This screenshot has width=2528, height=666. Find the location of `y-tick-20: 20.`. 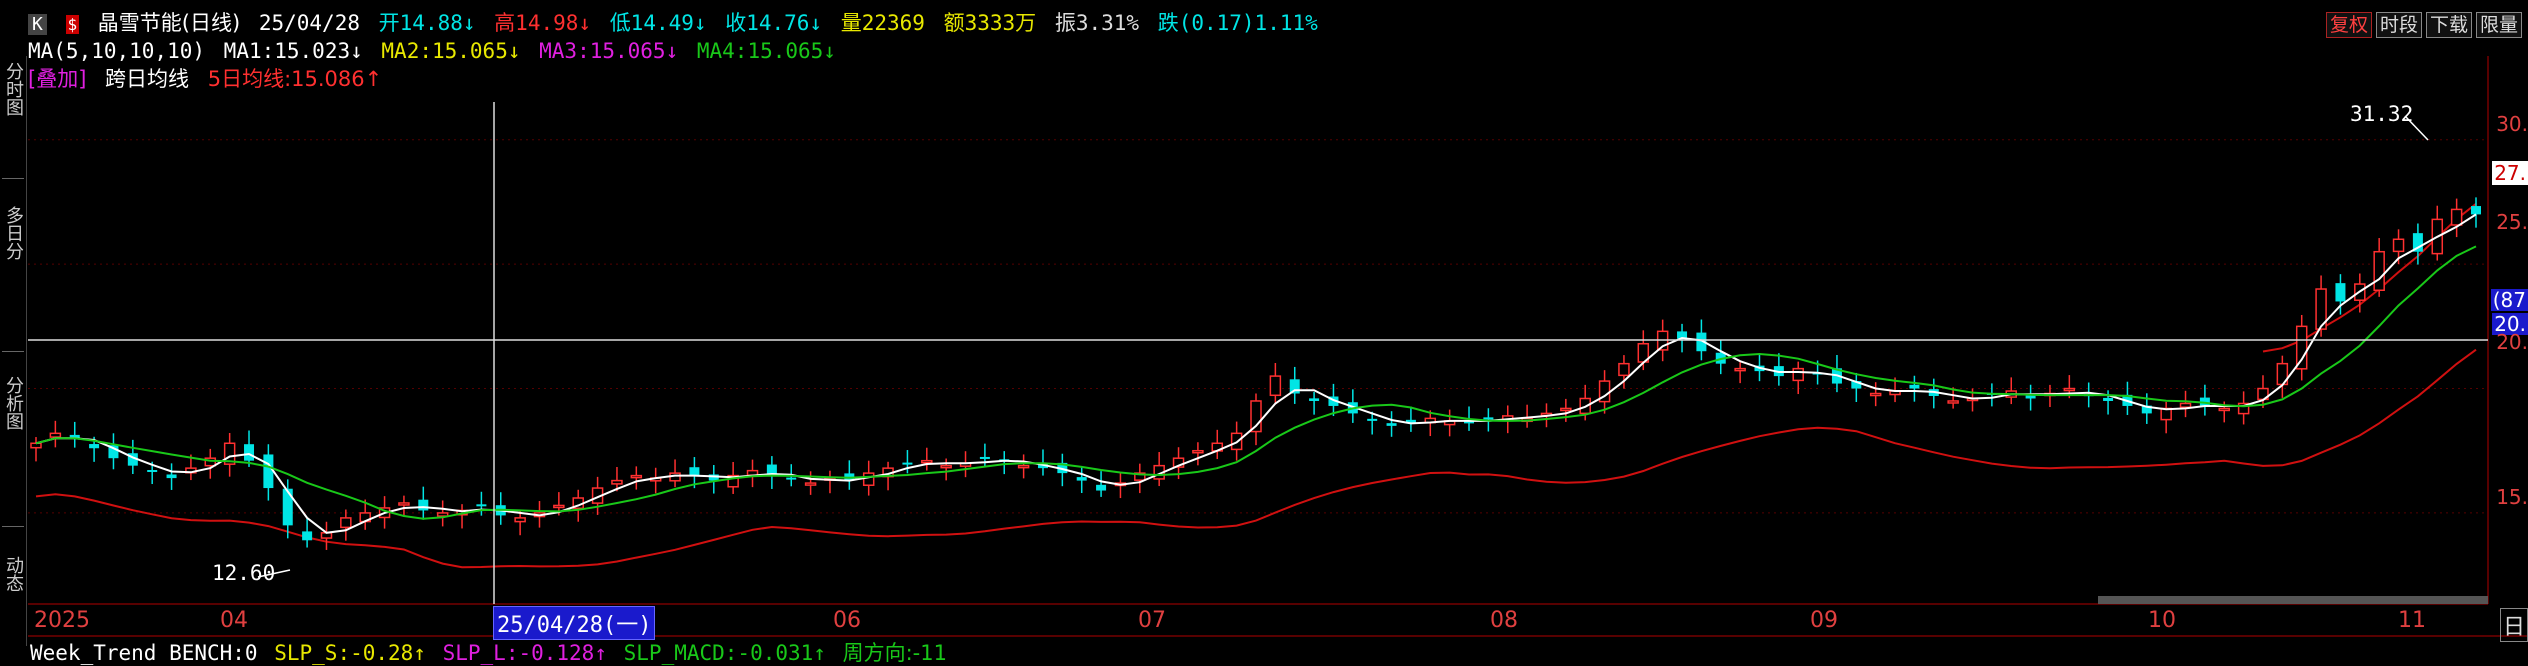

y-tick-20: 20. is located at coordinates (2512, 342).